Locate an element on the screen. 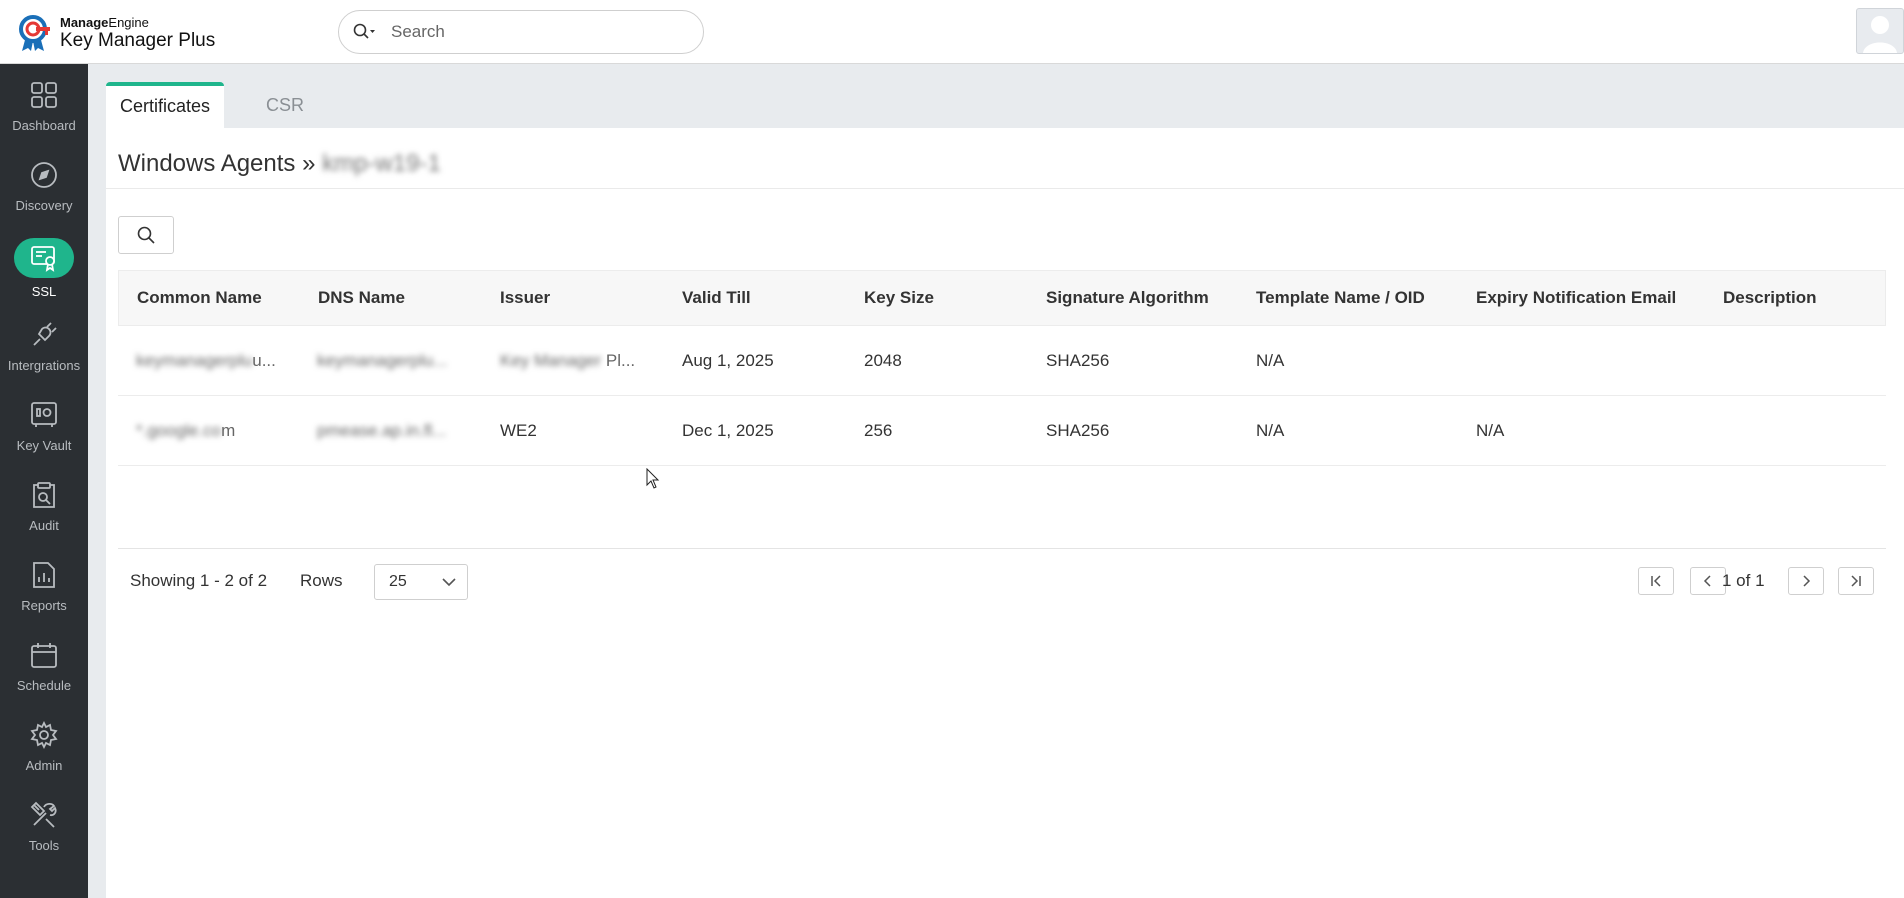  sidebar-item-schedule: Schedule is located at coordinates (44, 670).